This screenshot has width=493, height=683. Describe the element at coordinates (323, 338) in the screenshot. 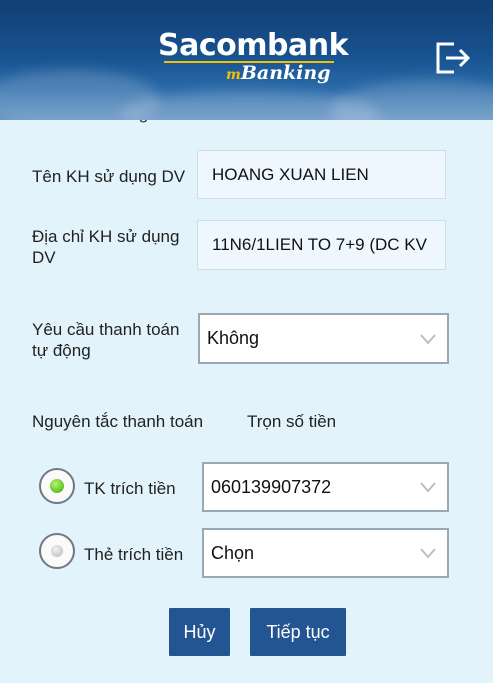

I see `auto-pay-select: Không` at that location.